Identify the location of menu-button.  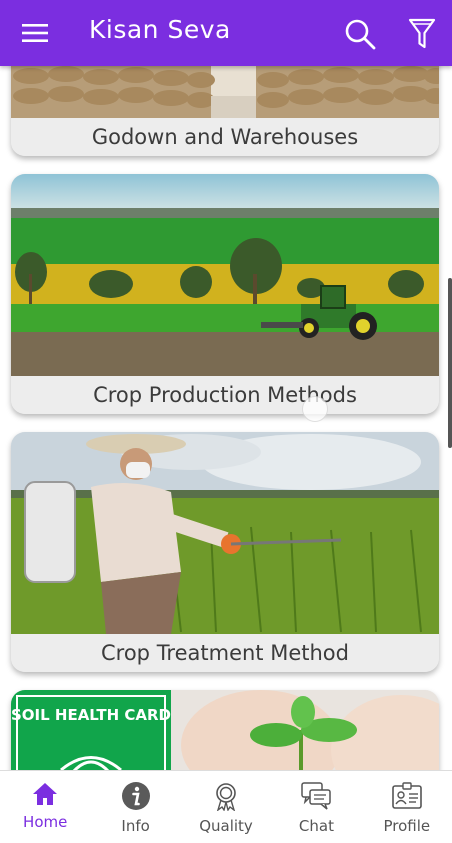
(35, 33).